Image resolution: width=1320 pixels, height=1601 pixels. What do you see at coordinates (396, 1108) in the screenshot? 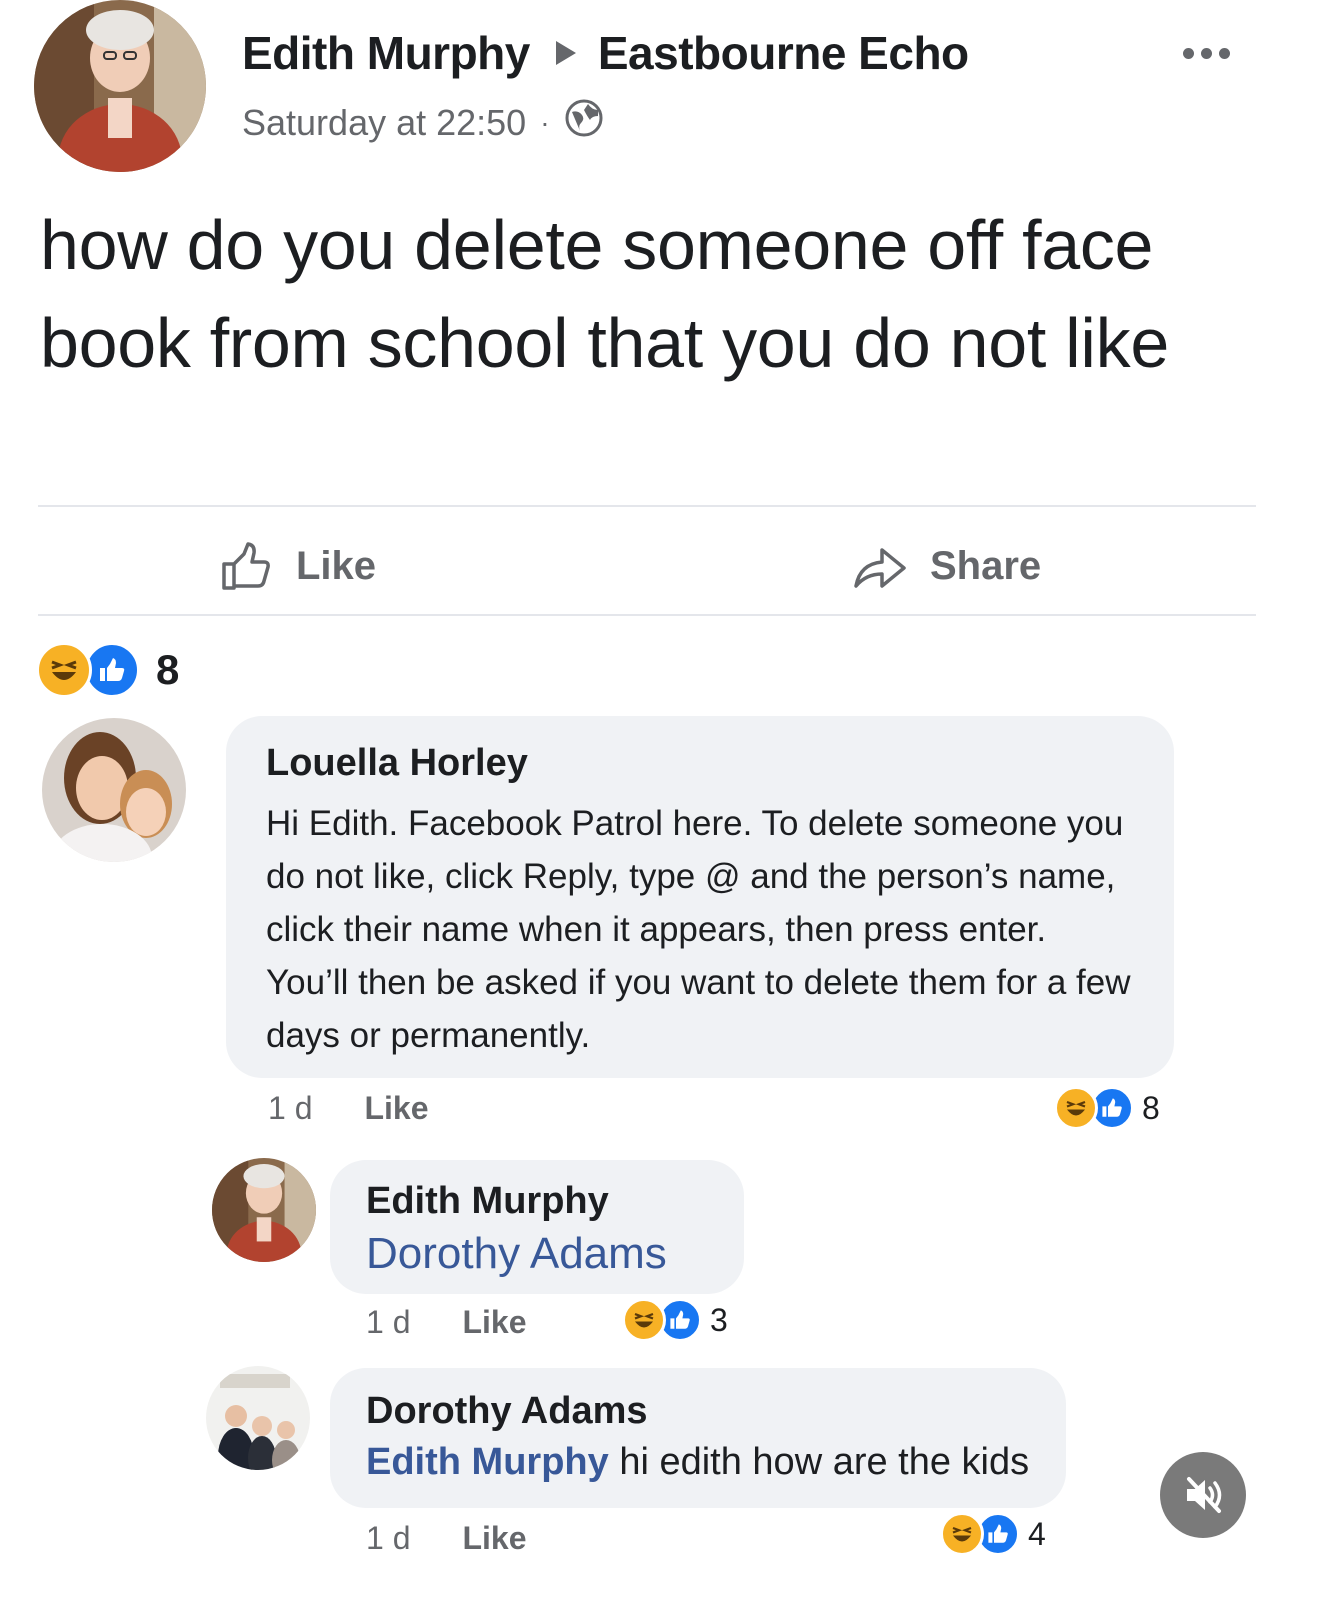
I see `comment-like-button: Like` at bounding box center [396, 1108].